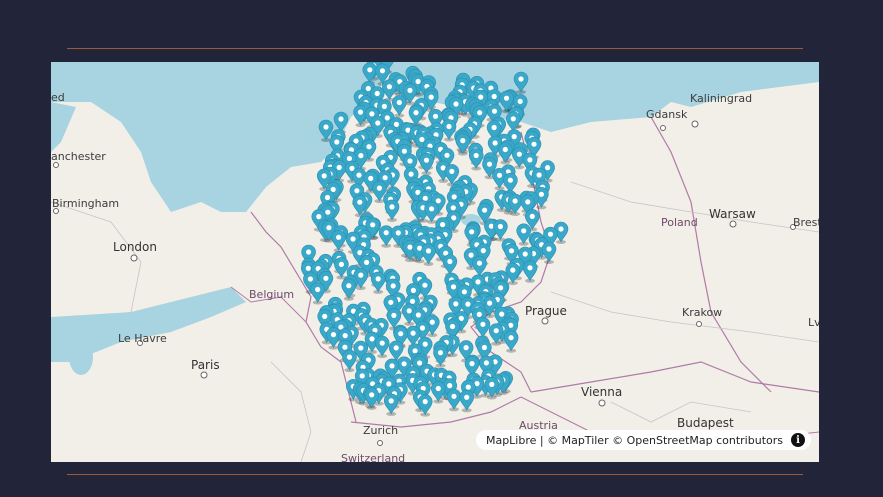 The height and width of the screenshot is (497, 883). I want to click on top-divider, so click(435, 48).